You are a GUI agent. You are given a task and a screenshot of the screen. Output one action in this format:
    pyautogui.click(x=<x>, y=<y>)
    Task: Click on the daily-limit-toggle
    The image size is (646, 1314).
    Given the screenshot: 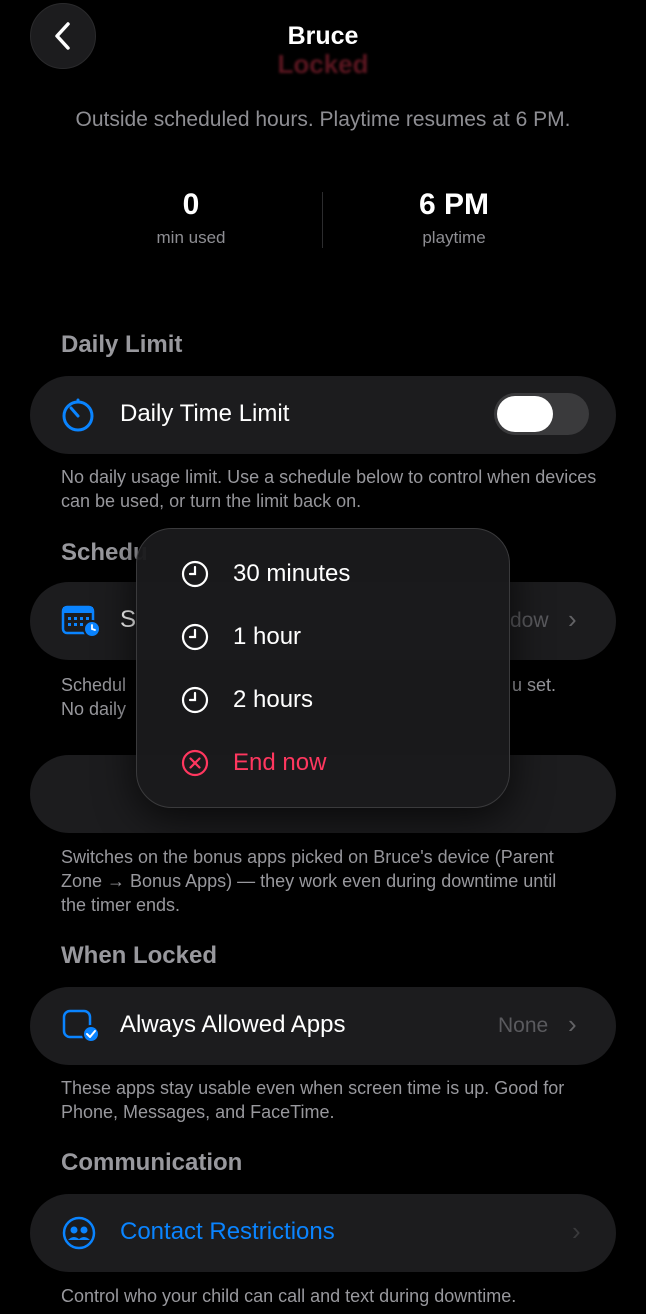 What is the action you would take?
    pyautogui.click(x=541, y=414)
    